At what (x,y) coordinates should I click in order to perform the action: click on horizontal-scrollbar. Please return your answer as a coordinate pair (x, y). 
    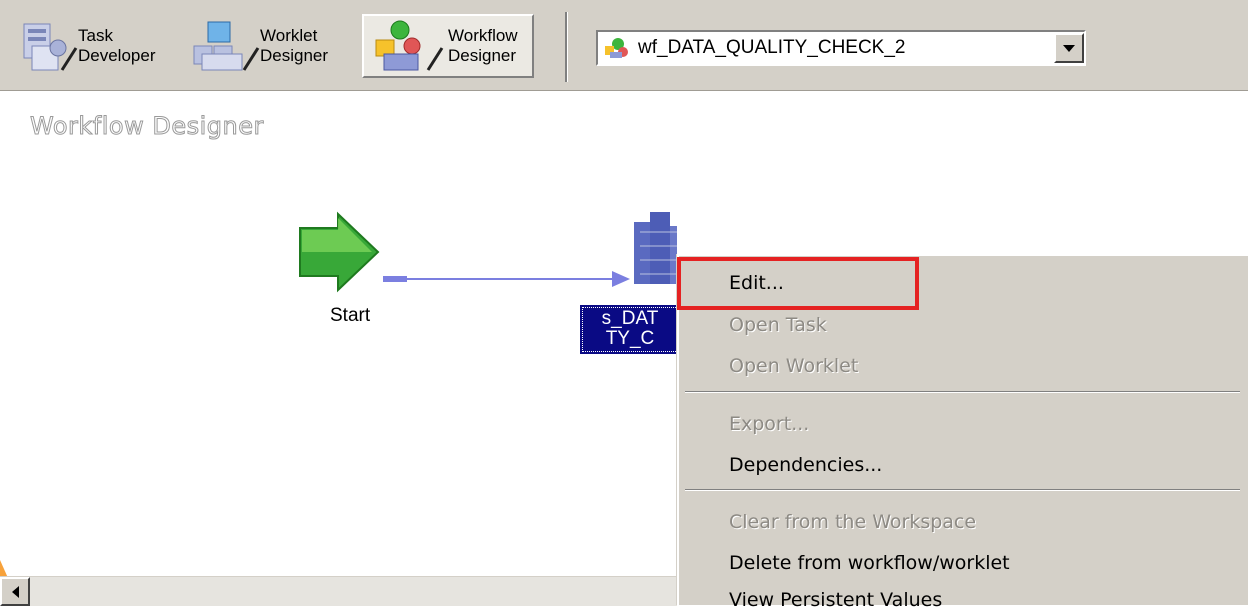
    Looking at the image, I should click on (338, 591).